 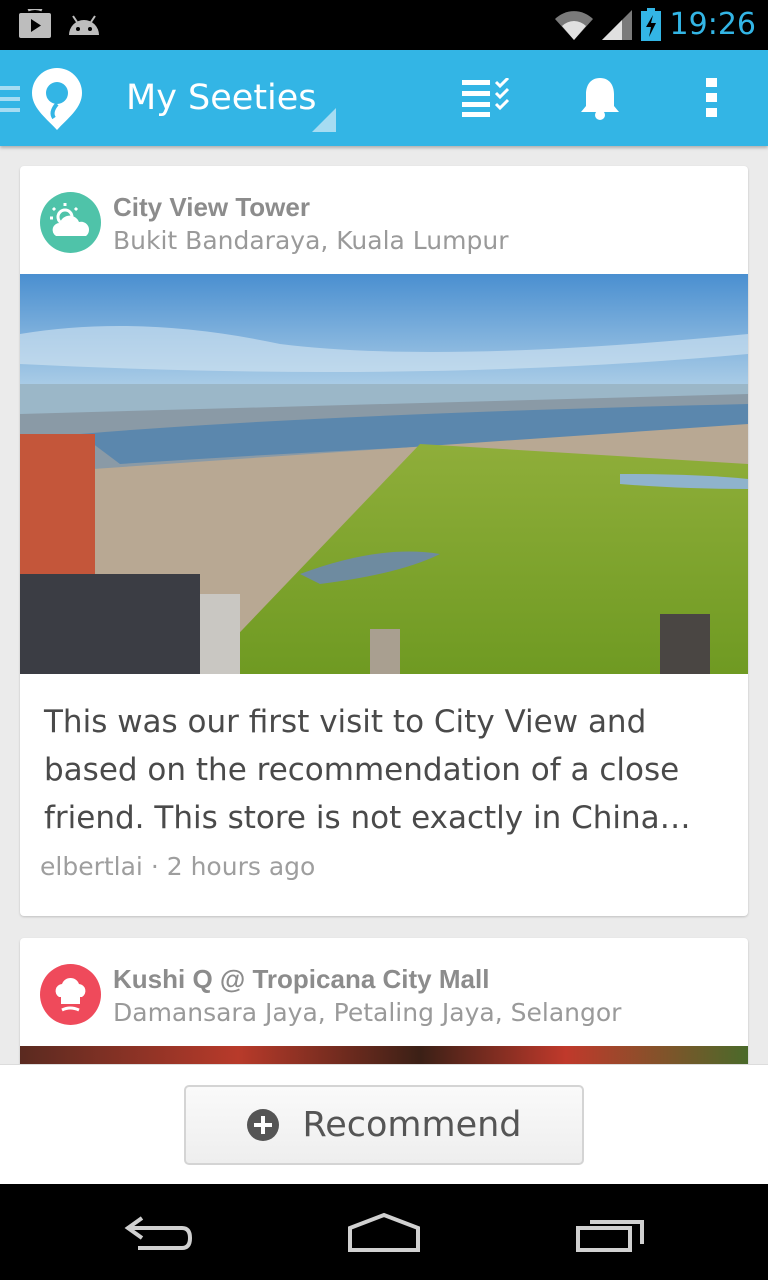 What do you see at coordinates (211, 207) in the screenshot?
I see `place-name: City View Tower` at bounding box center [211, 207].